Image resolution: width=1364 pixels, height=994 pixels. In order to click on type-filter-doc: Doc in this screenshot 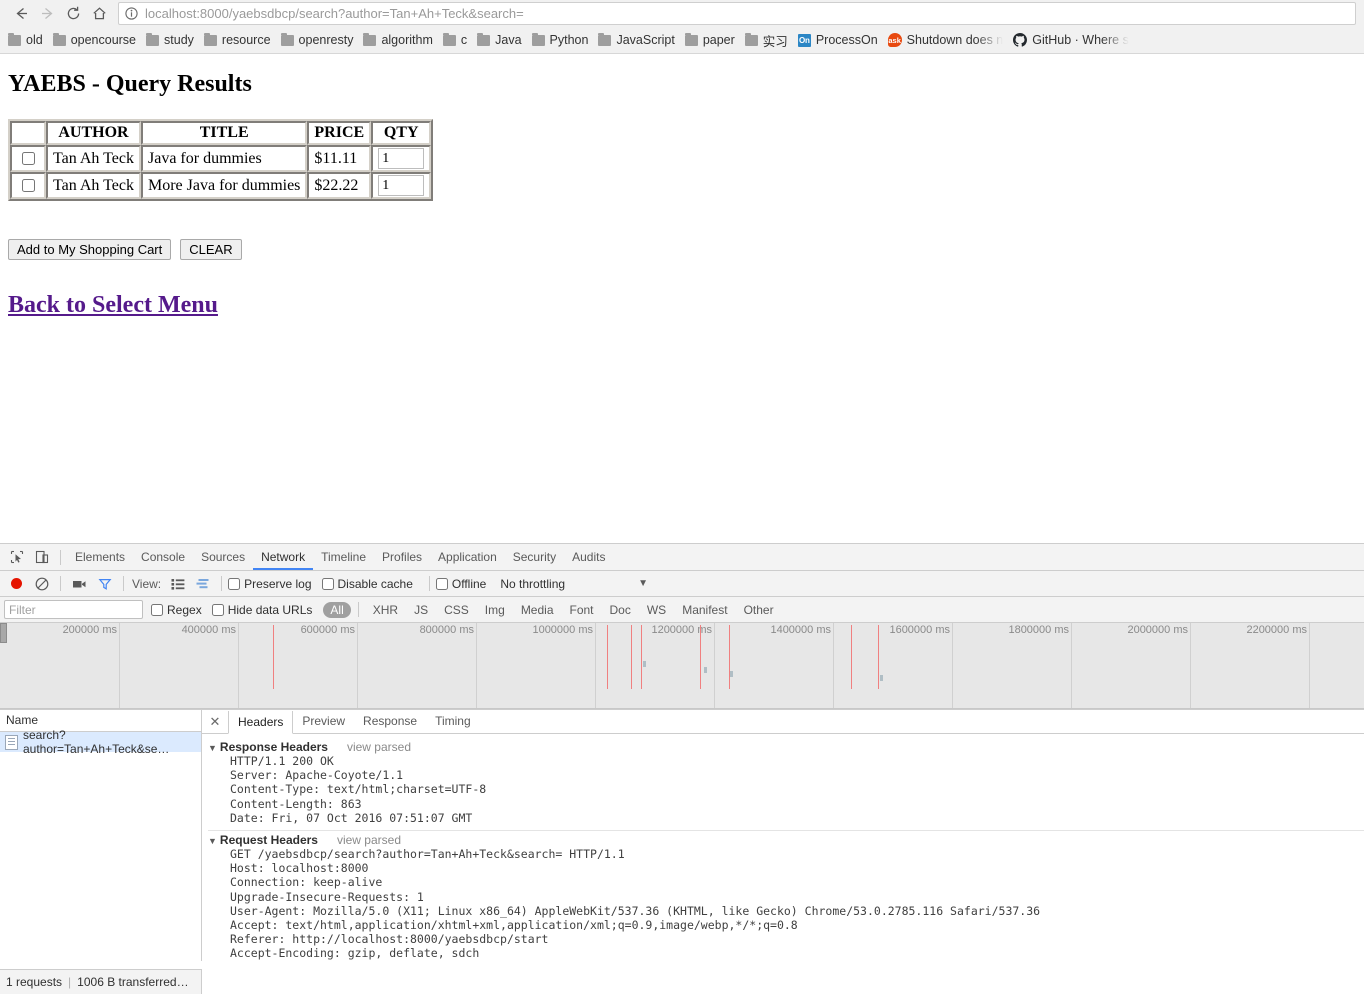, I will do `click(620, 610)`.